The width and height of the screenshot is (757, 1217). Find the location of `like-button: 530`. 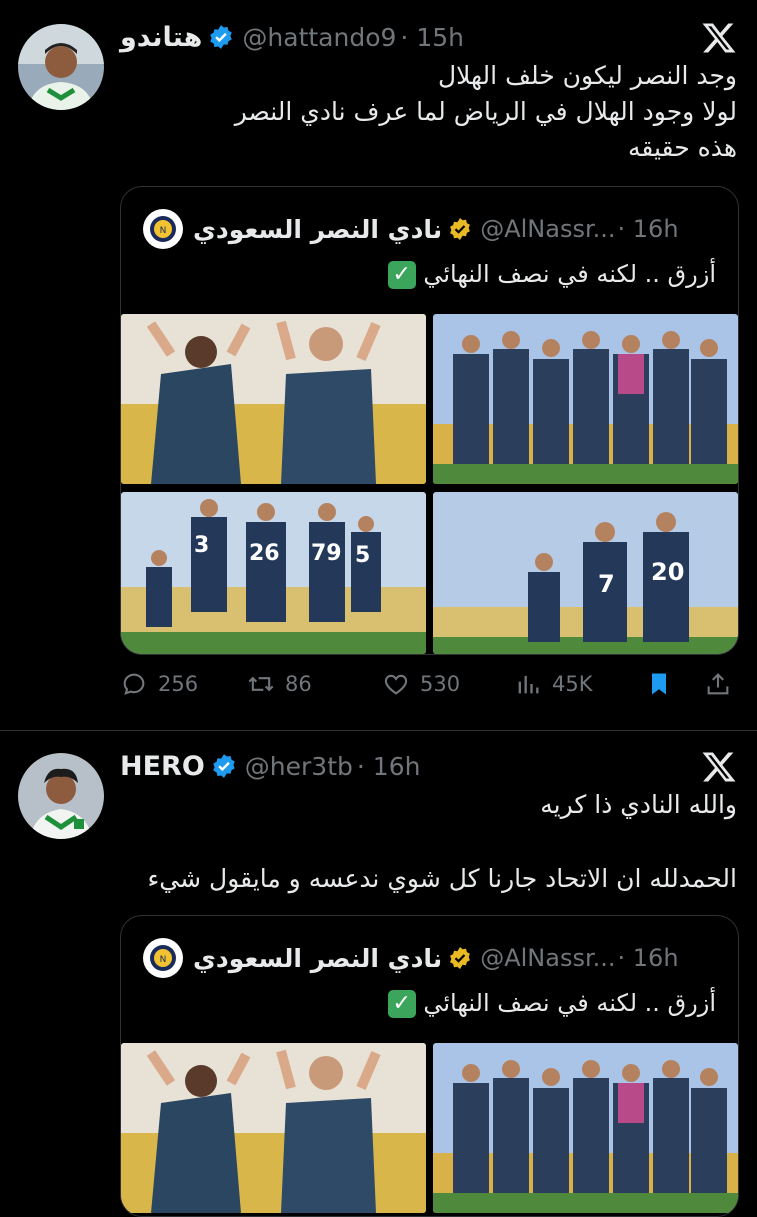

like-button: 530 is located at coordinates (421, 684).